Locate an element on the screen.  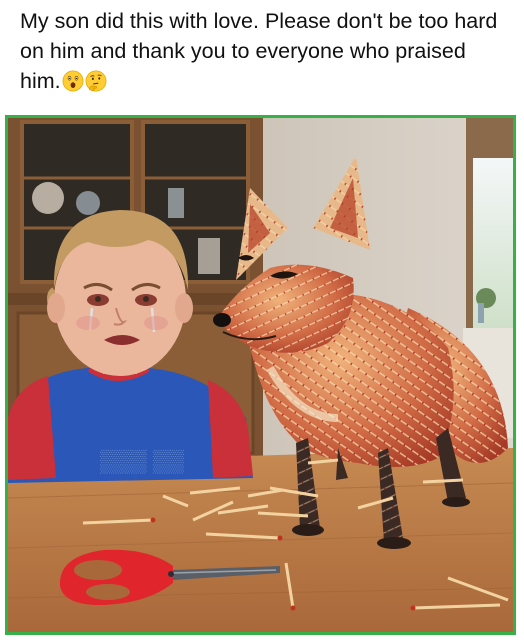
astonished-face-icon is located at coordinates (73, 81).